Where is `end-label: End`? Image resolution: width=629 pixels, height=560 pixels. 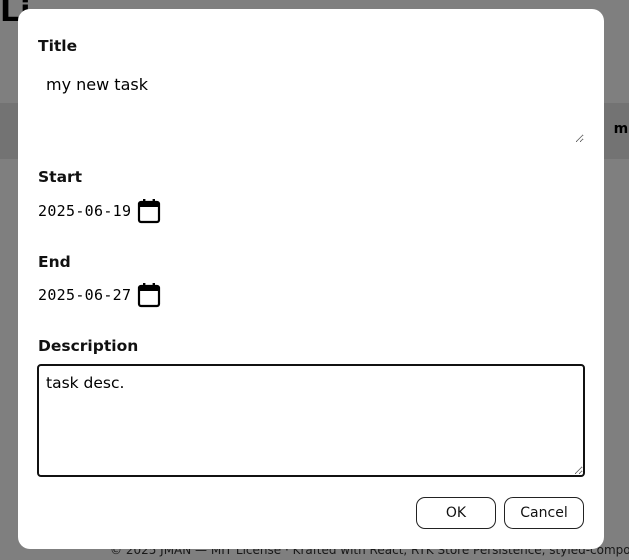 end-label: End is located at coordinates (54, 262).